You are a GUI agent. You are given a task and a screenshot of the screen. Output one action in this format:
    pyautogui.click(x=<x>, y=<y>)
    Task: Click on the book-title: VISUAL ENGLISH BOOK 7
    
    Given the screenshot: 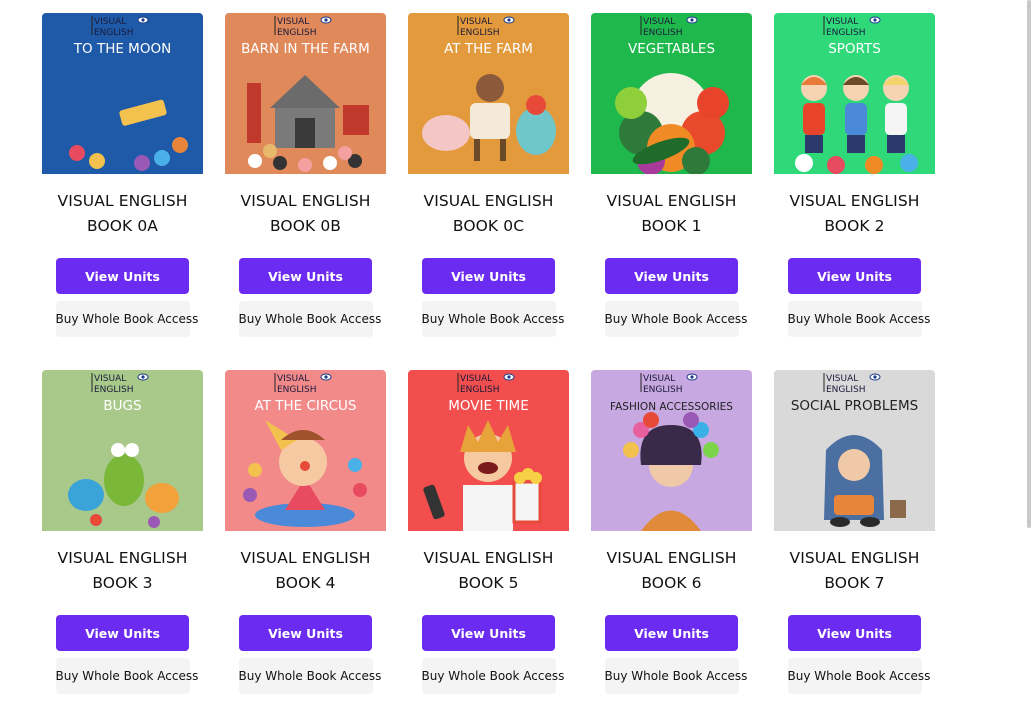 What is the action you would take?
    pyautogui.click(x=854, y=571)
    